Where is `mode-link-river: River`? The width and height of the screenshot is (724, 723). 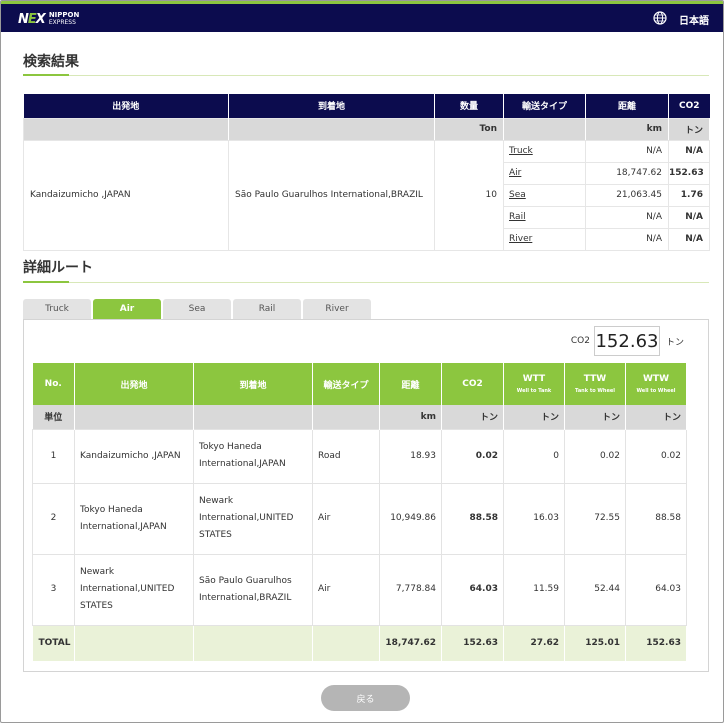
mode-link-river: River is located at coordinates (544, 239).